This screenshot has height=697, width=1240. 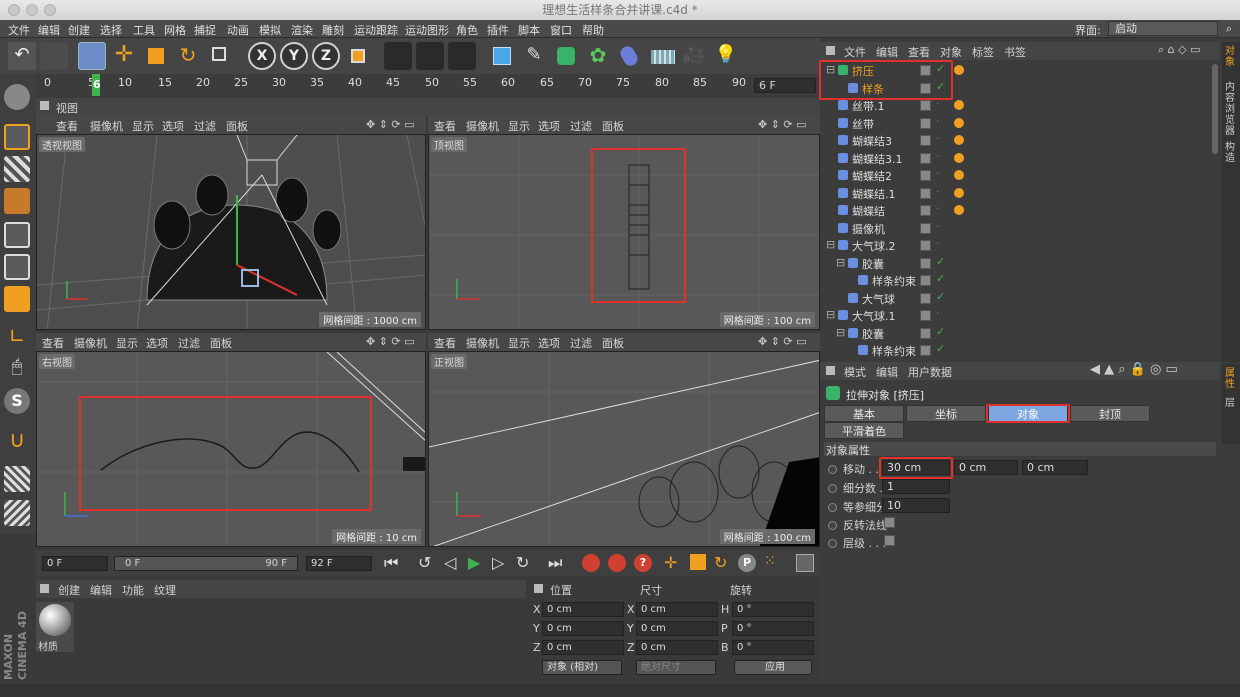 What do you see at coordinates (238, 30) in the screenshot?
I see `menu-animate: 动画` at bounding box center [238, 30].